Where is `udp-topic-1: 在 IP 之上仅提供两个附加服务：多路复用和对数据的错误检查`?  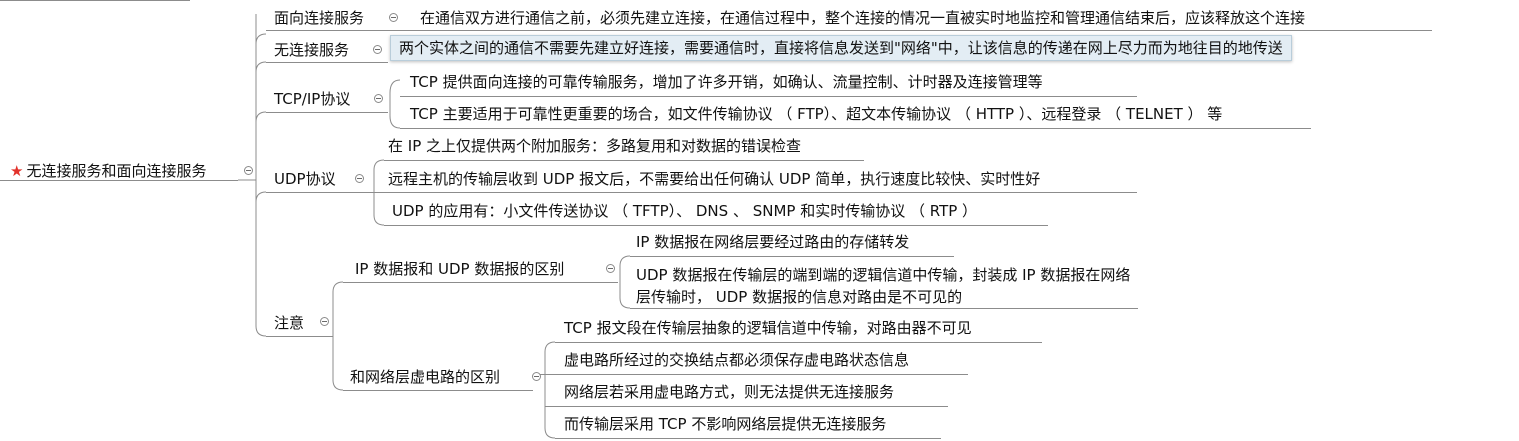 udp-topic-1: 在 IP 之上仅提供两个附加服务：多路复用和对数据的错误检查 is located at coordinates (594, 146).